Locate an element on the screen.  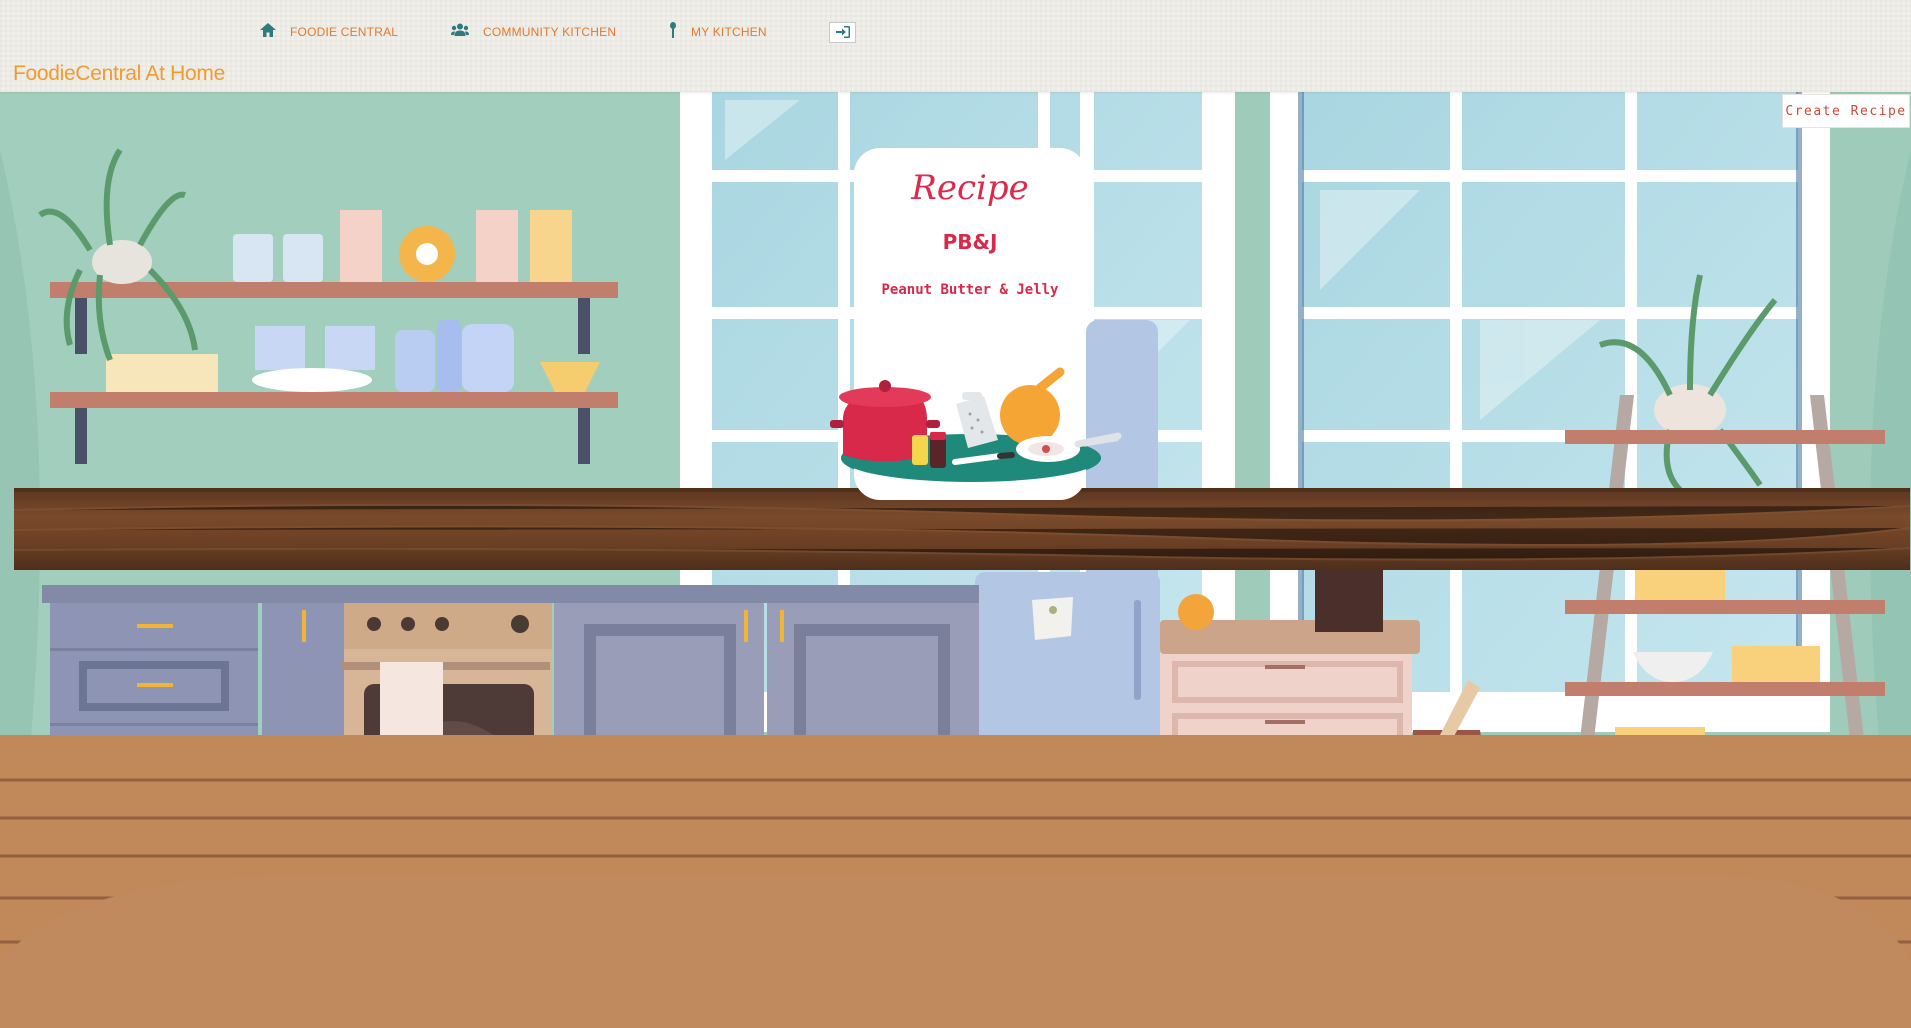
nav-community-kitchen-label: COMMUNITY KITCHEN is located at coordinates (550, 31).